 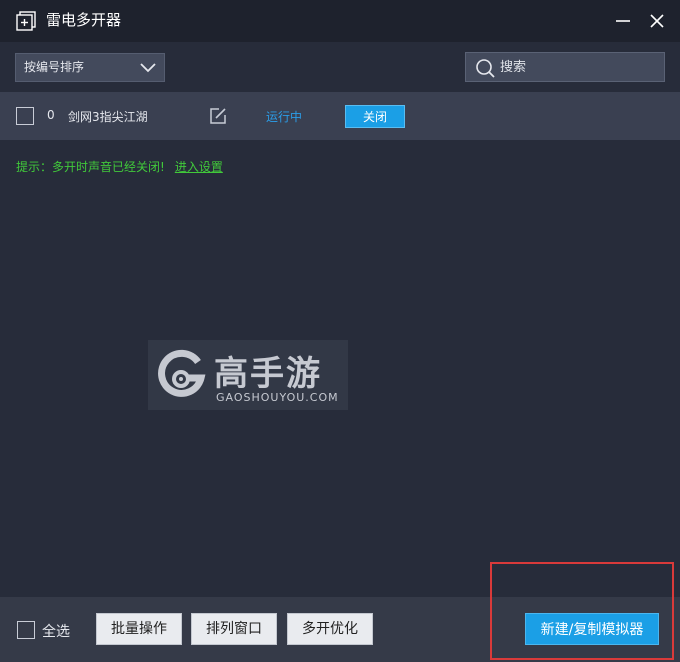 What do you see at coordinates (199, 167) in the screenshot?
I see `settings-link: 进入设置` at bounding box center [199, 167].